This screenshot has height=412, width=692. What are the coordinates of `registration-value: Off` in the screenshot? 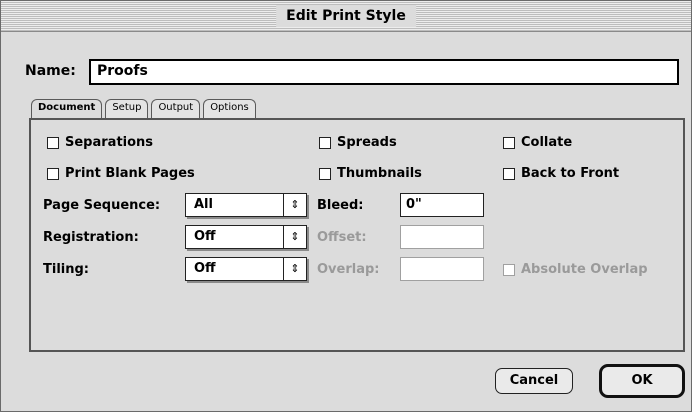 It's located at (205, 236).